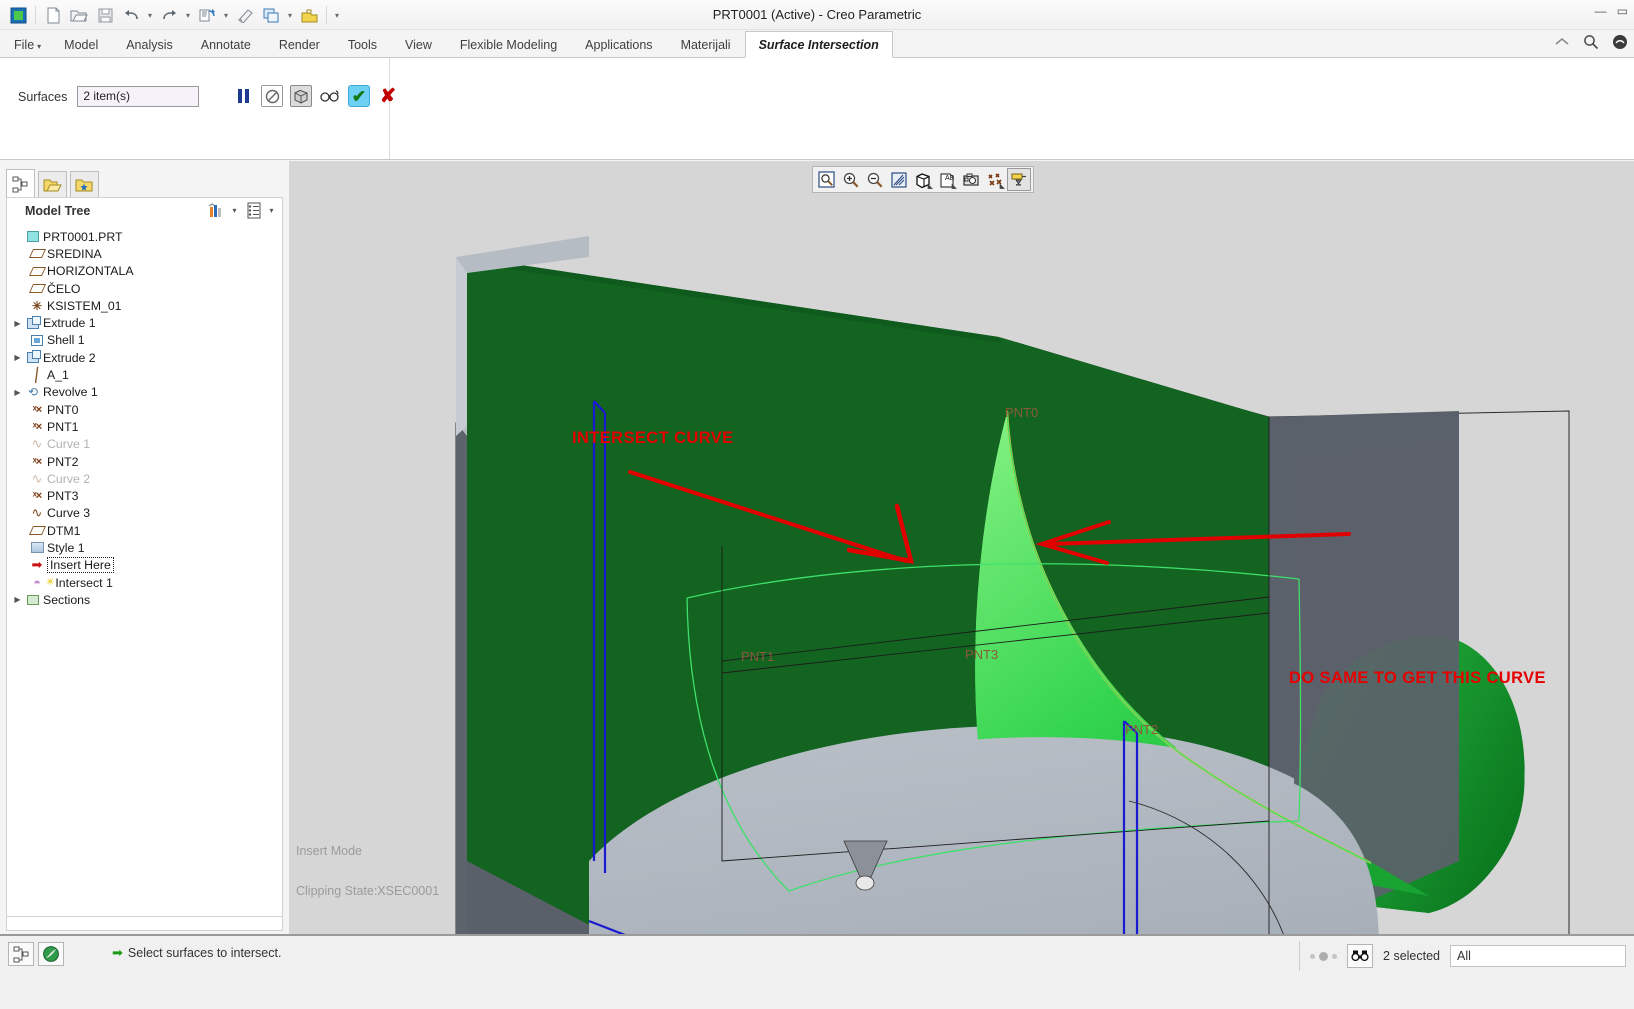  What do you see at coordinates (144, 461) in the screenshot?
I see `tree-item-pnt2: ˣ× PNT2` at bounding box center [144, 461].